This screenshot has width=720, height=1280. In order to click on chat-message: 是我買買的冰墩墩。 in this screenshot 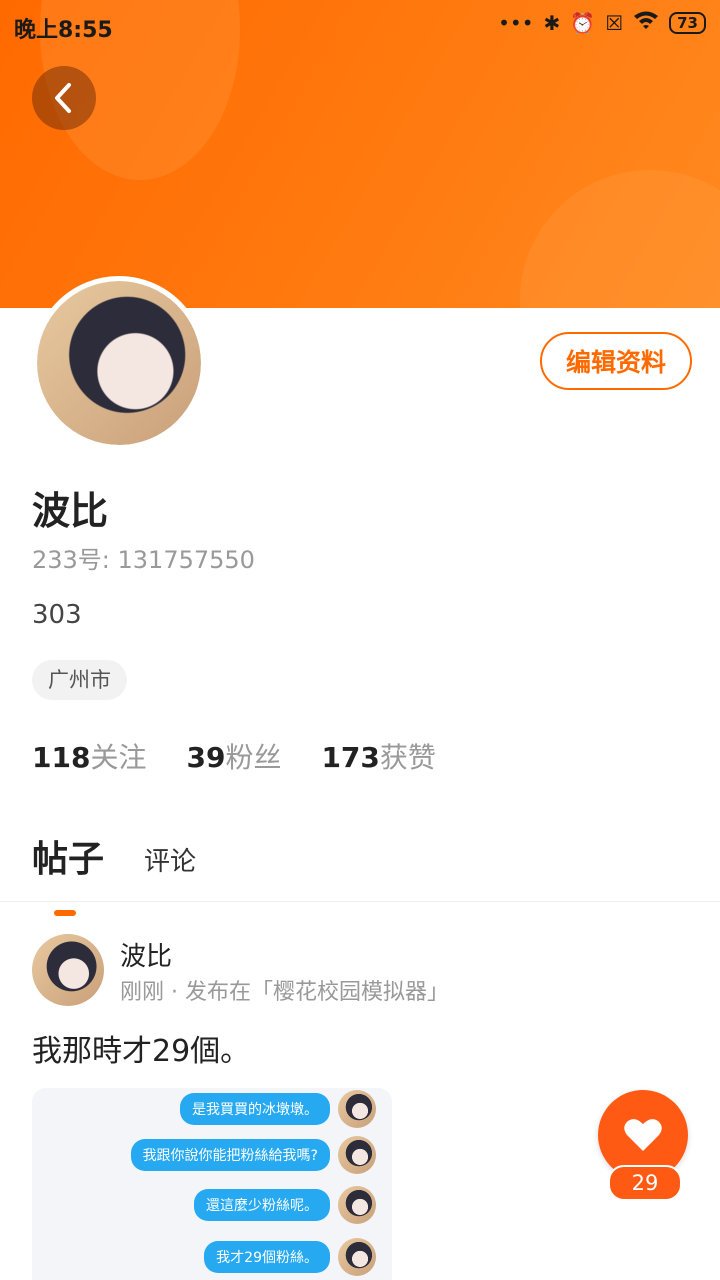, I will do `click(278, 1109)`.